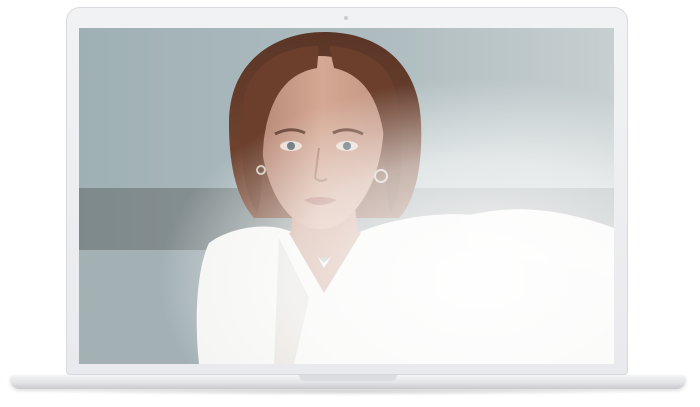  I want to click on webcam-icon, so click(346, 18).